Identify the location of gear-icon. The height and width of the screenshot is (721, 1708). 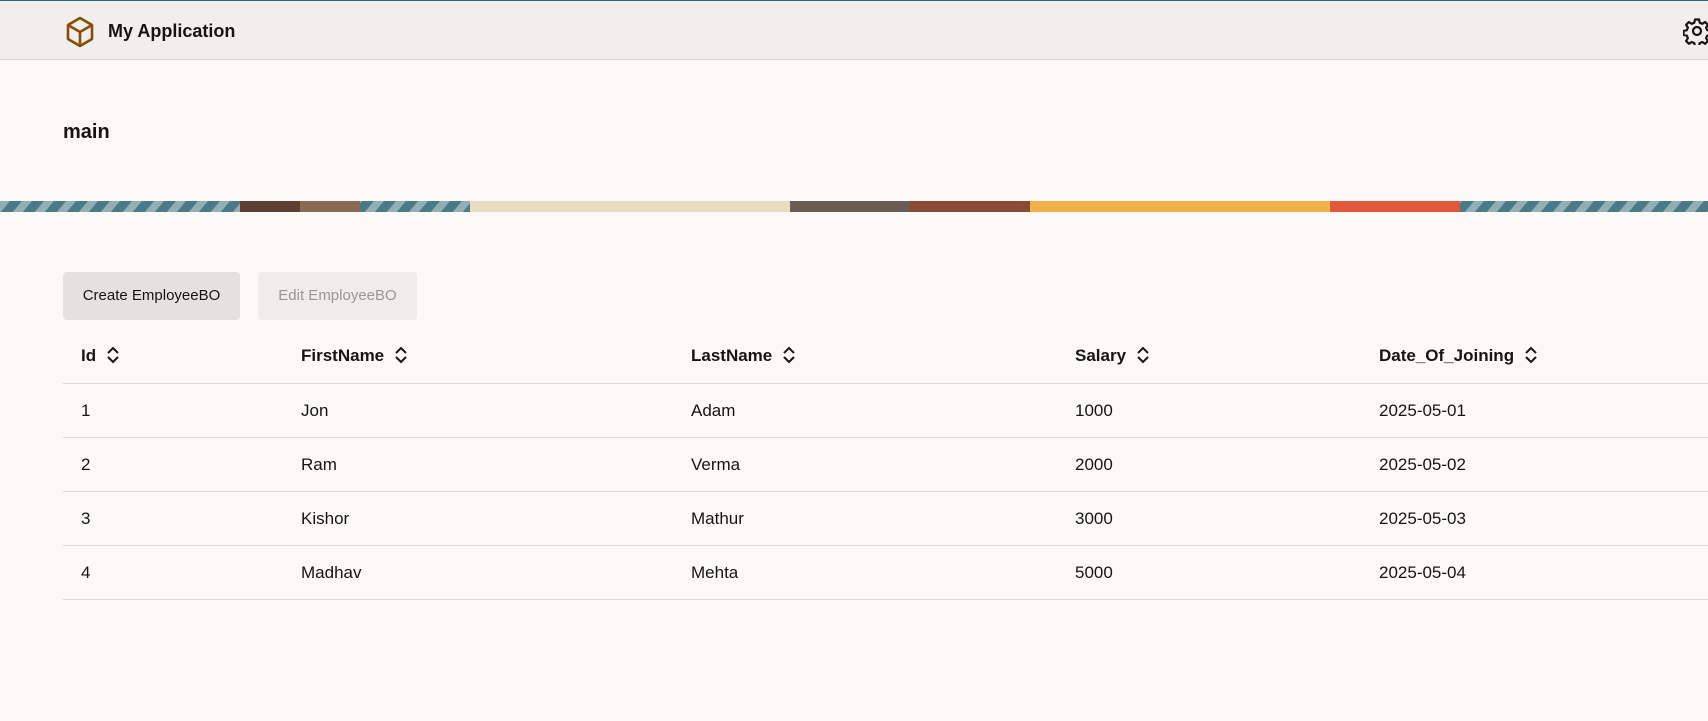
(1695, 31).